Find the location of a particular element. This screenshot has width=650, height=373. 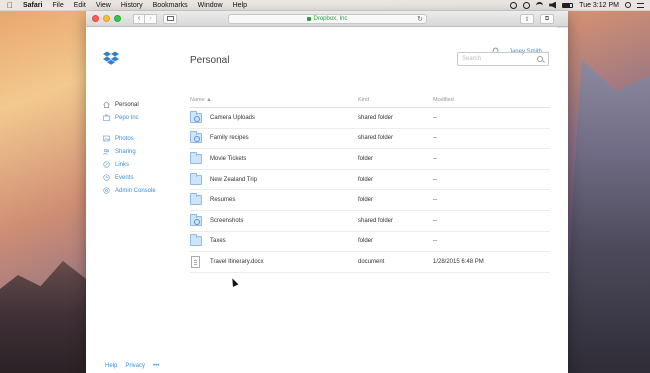

file-name: Movie Tickets is located at coordinates (228, 159).